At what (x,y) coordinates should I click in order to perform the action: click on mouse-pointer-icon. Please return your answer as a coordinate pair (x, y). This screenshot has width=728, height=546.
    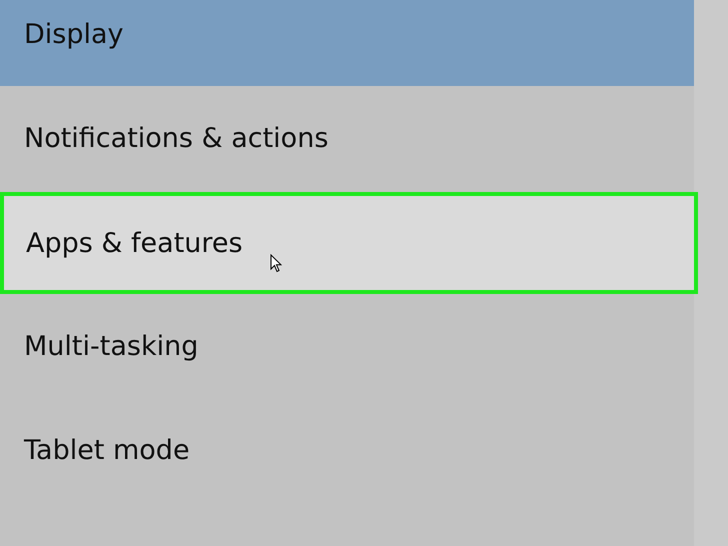
    Looking at the image, I should click on (276, 263).